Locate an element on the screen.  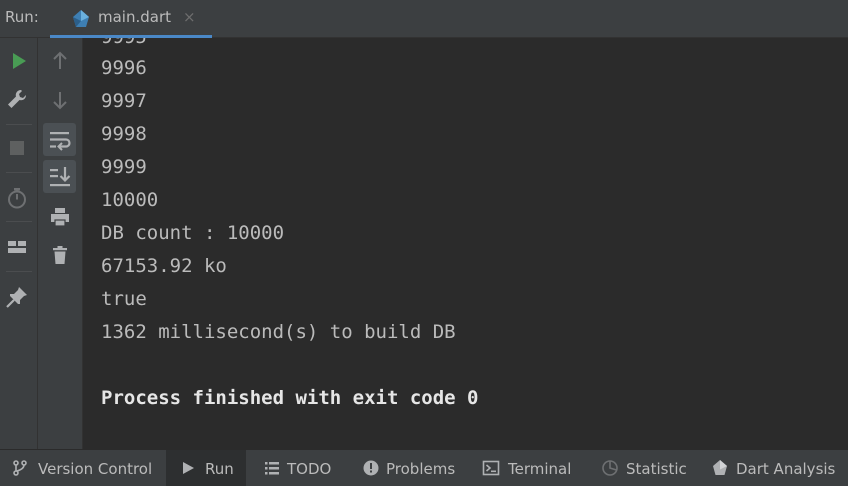
tab-label: Dart Analysis is located at coordinates (786, 469).